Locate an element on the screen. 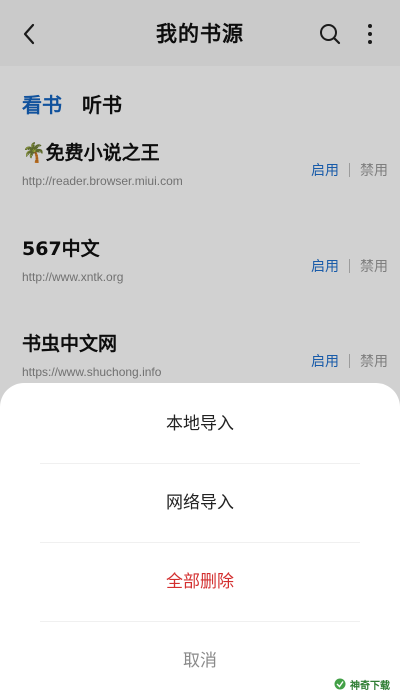 The width and height of the screenshot is (400, 700). network-import-button: 网络导入 is located at coordinates (200, 503).